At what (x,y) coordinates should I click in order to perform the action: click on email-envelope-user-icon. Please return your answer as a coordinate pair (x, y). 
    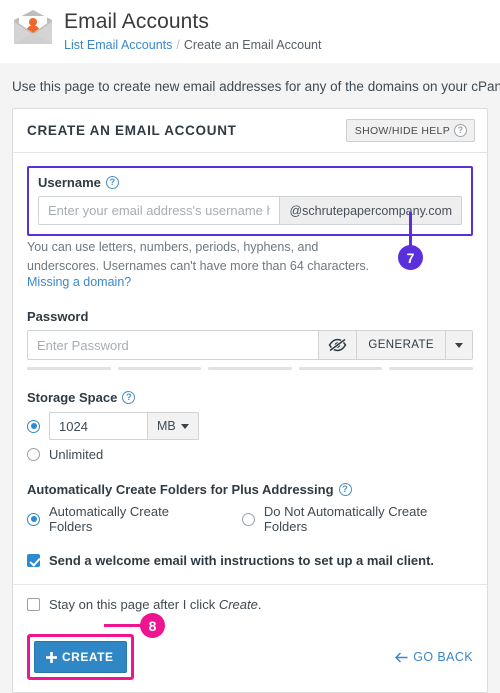
    Looking at the image, I should click on (33, 27).